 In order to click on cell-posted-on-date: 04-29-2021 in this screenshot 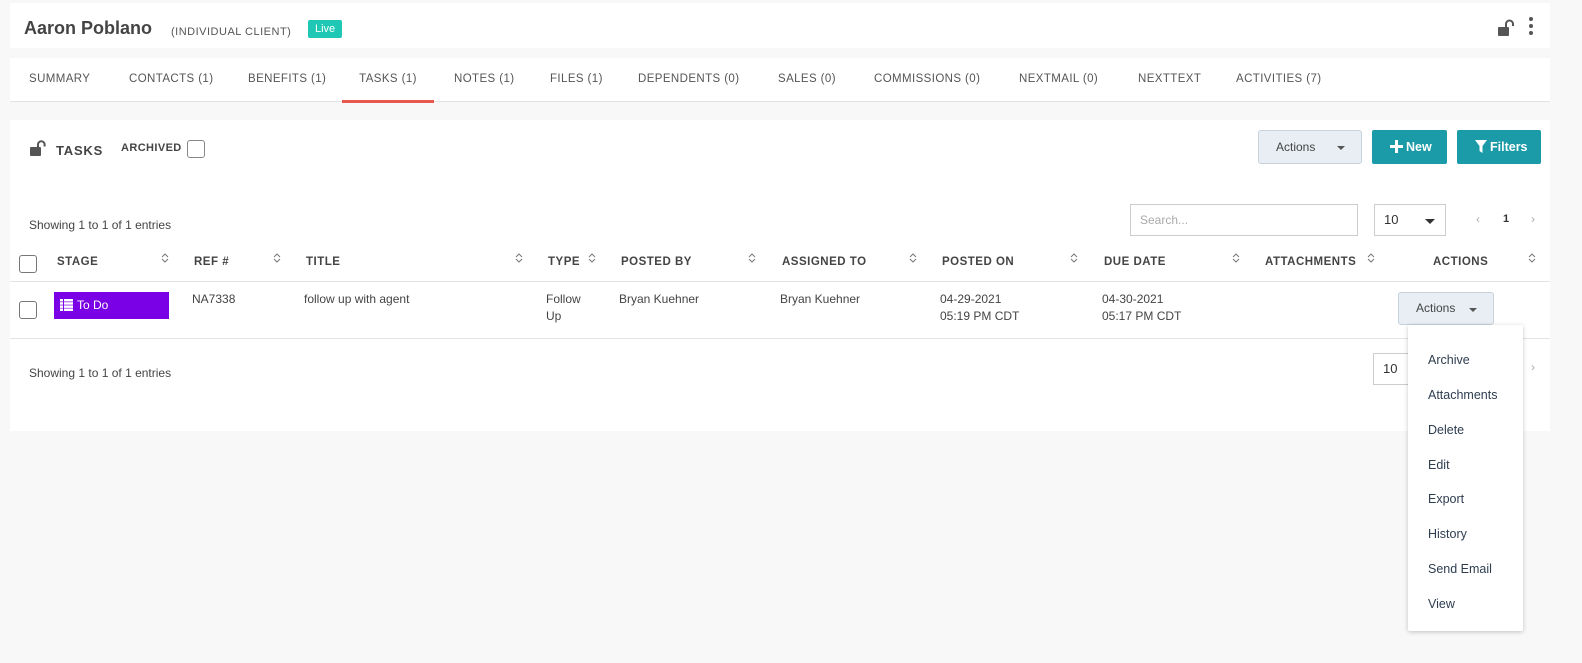, I will do `click(971, 299)`.